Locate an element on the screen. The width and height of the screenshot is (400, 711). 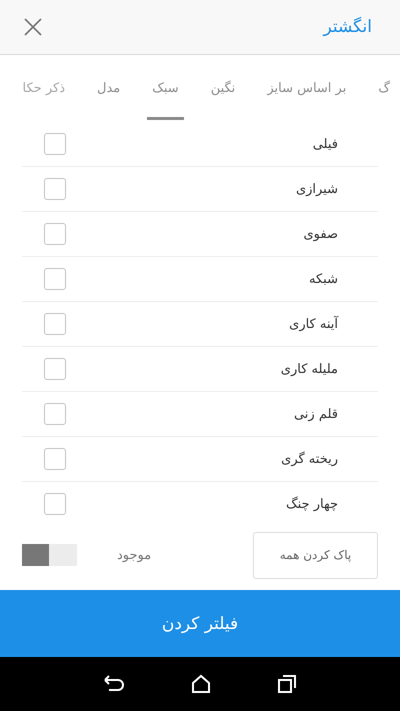
filter-button: فیلتر کردن is located at coordinates (200, 623).